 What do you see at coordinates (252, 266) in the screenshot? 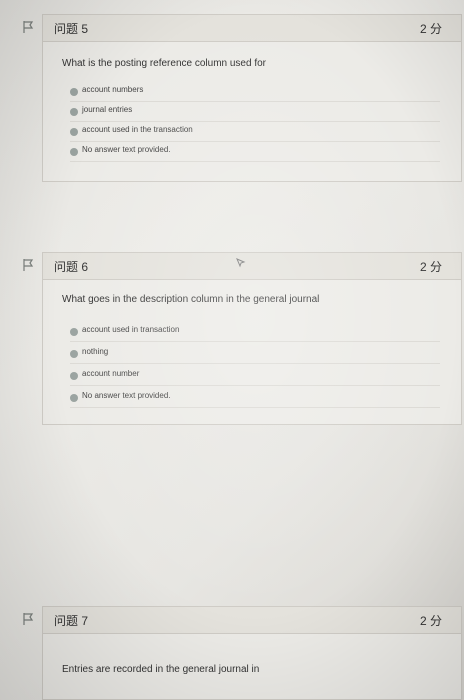
I see `question-6-header` at bounding box center [252, 266].